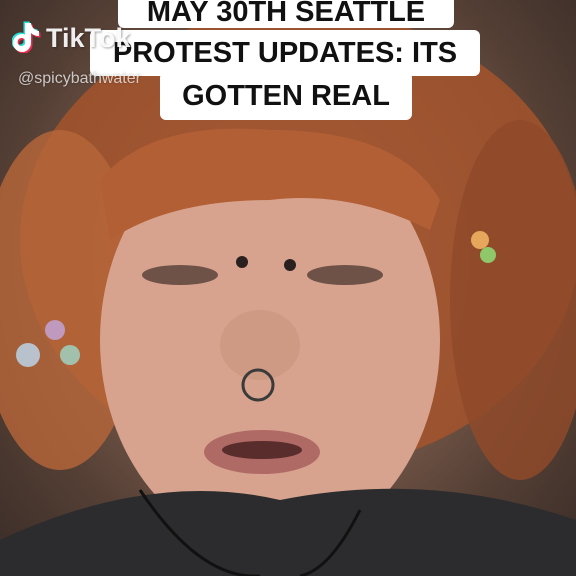 This screenshot has width=576, height=576. I want to click on tiktok-watermark: TikTok, so click(71, 38).